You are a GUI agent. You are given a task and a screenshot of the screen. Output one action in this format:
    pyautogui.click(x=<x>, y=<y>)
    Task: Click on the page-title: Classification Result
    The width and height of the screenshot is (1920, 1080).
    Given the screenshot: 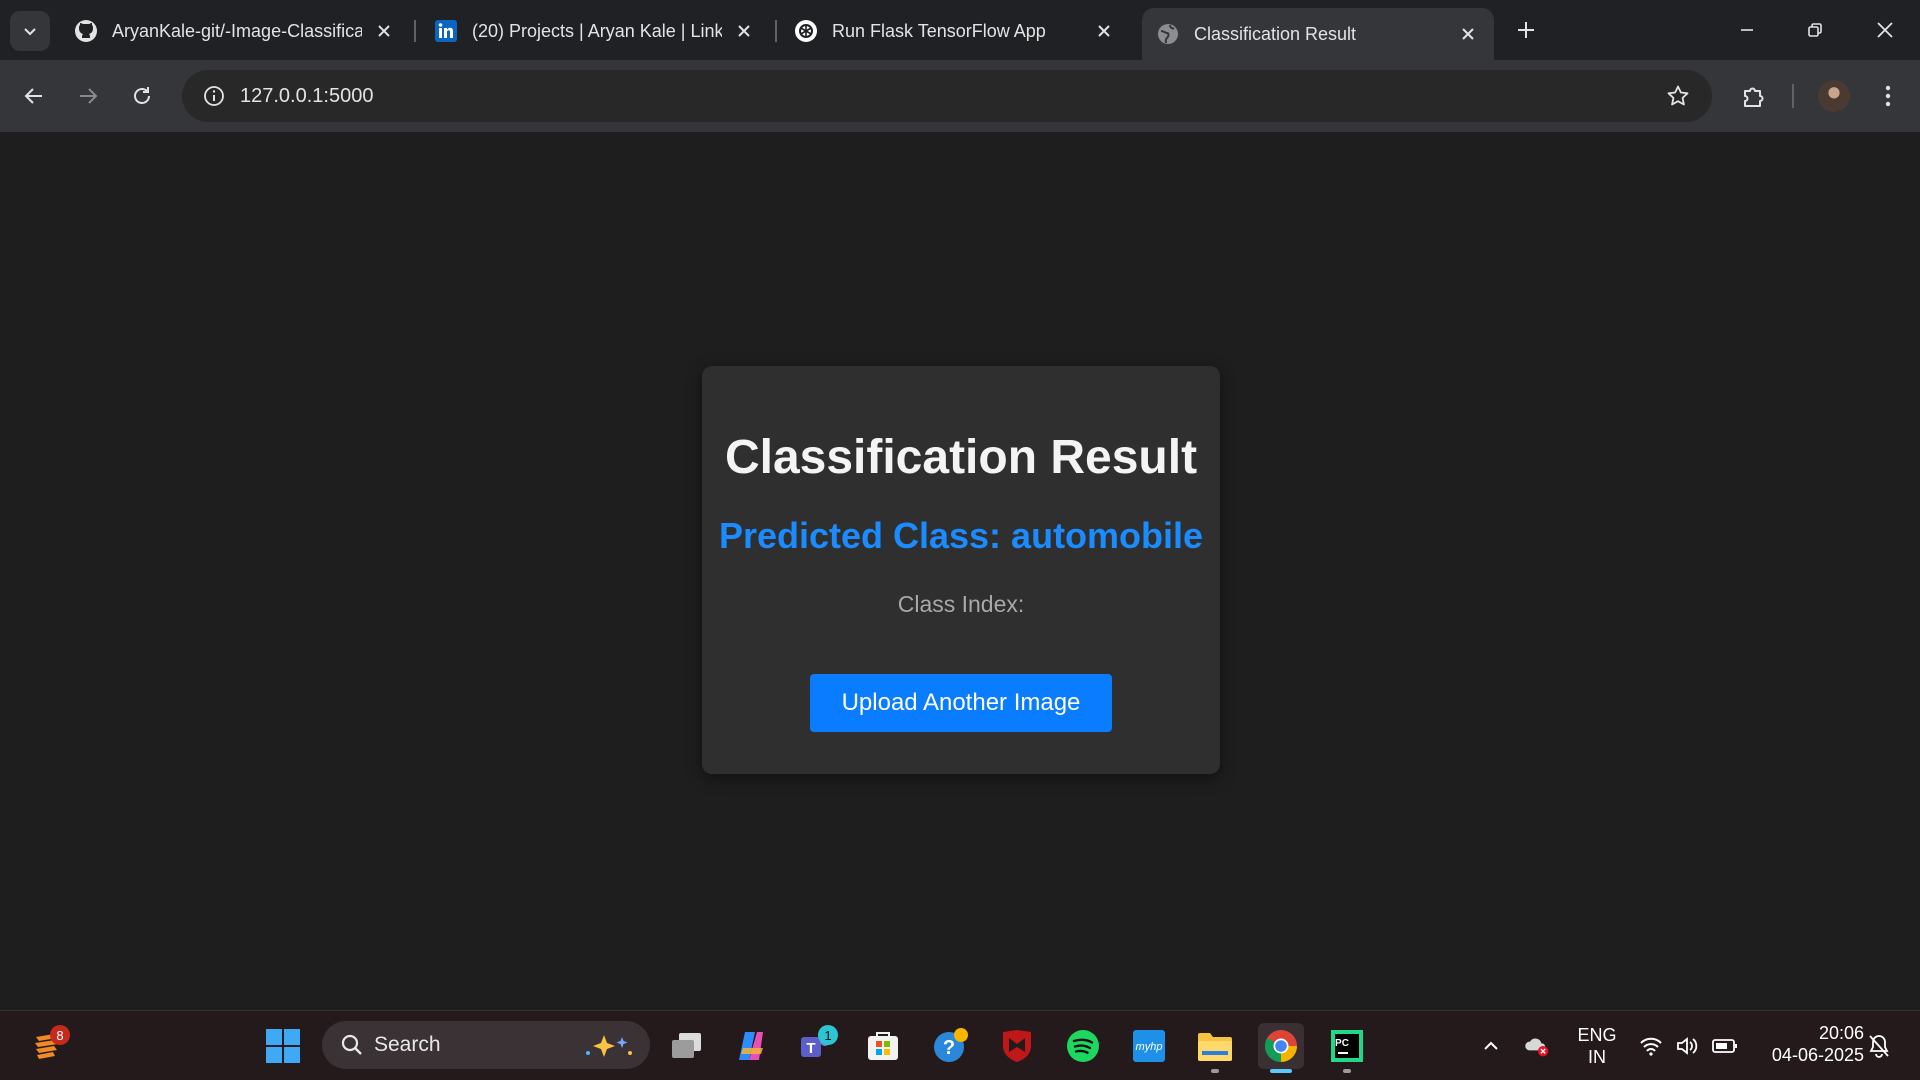 What is the action you would take?
    pyautogui.click(x=961, y=457)
    